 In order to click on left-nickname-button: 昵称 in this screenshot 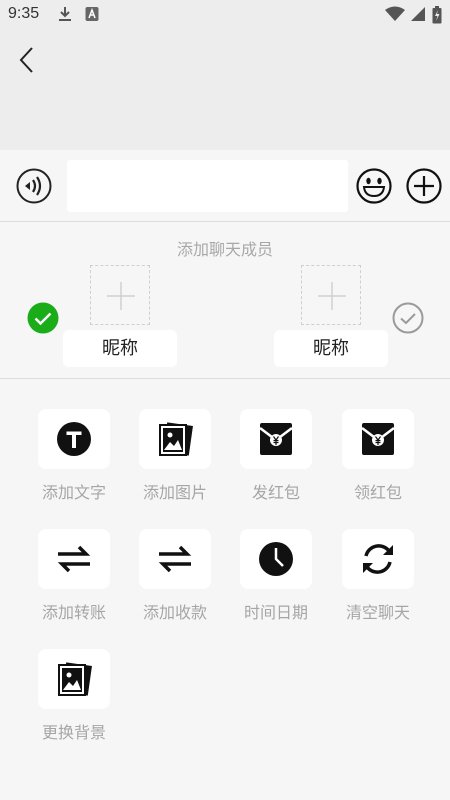, I will do `click(120, 348)`.